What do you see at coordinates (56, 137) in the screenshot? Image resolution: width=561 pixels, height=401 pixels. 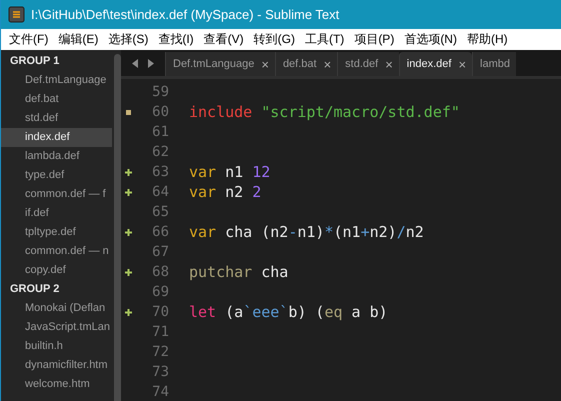 I see `file-item: index.def` at bounding box center [56, 137].